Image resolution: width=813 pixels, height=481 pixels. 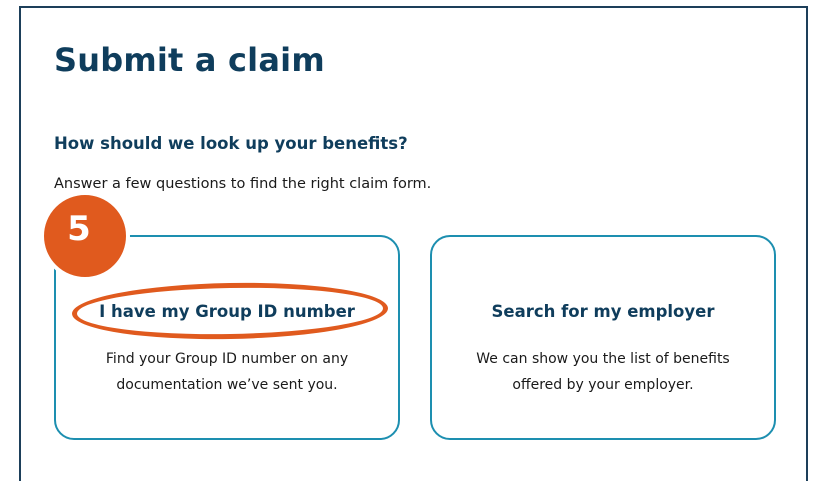 I want to click on page-title: Submit a claim, so click(x=189, y=60).